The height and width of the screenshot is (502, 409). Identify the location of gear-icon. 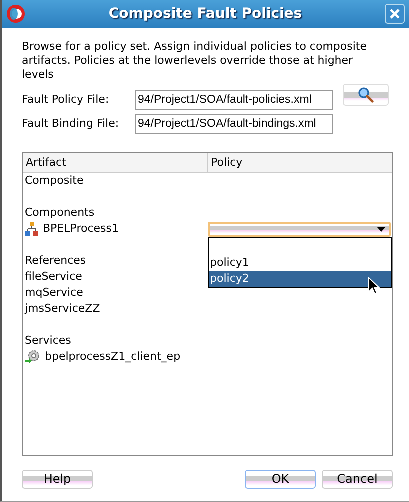
(33, 357).